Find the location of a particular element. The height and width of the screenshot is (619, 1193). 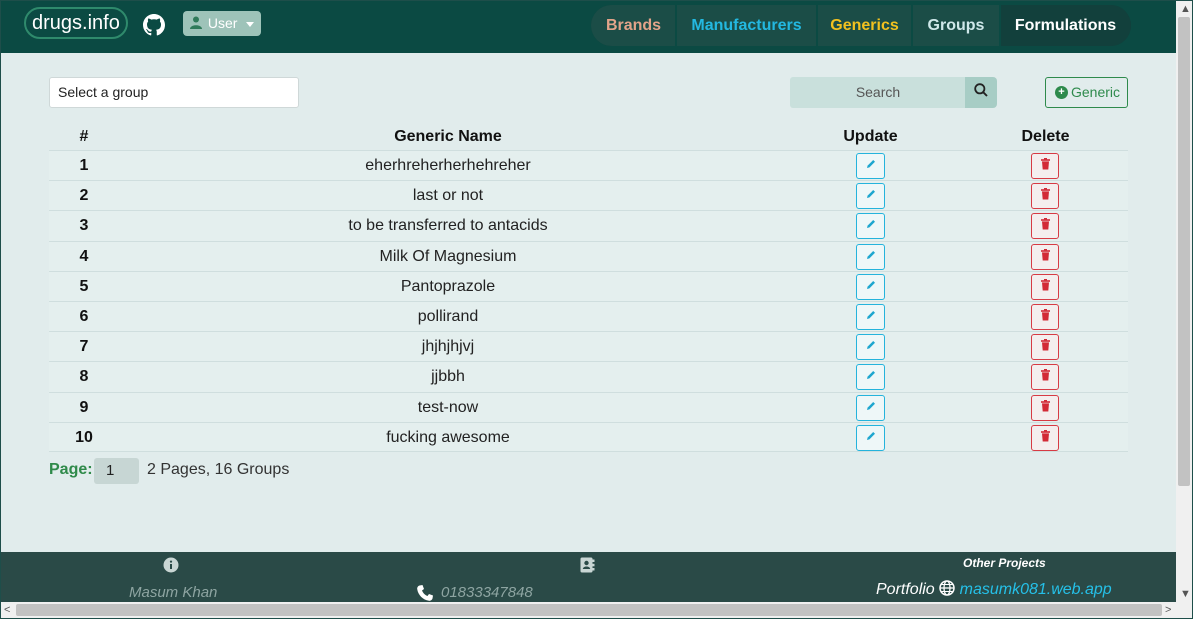

group-select: Select a group is located at coordinates (174, 92).